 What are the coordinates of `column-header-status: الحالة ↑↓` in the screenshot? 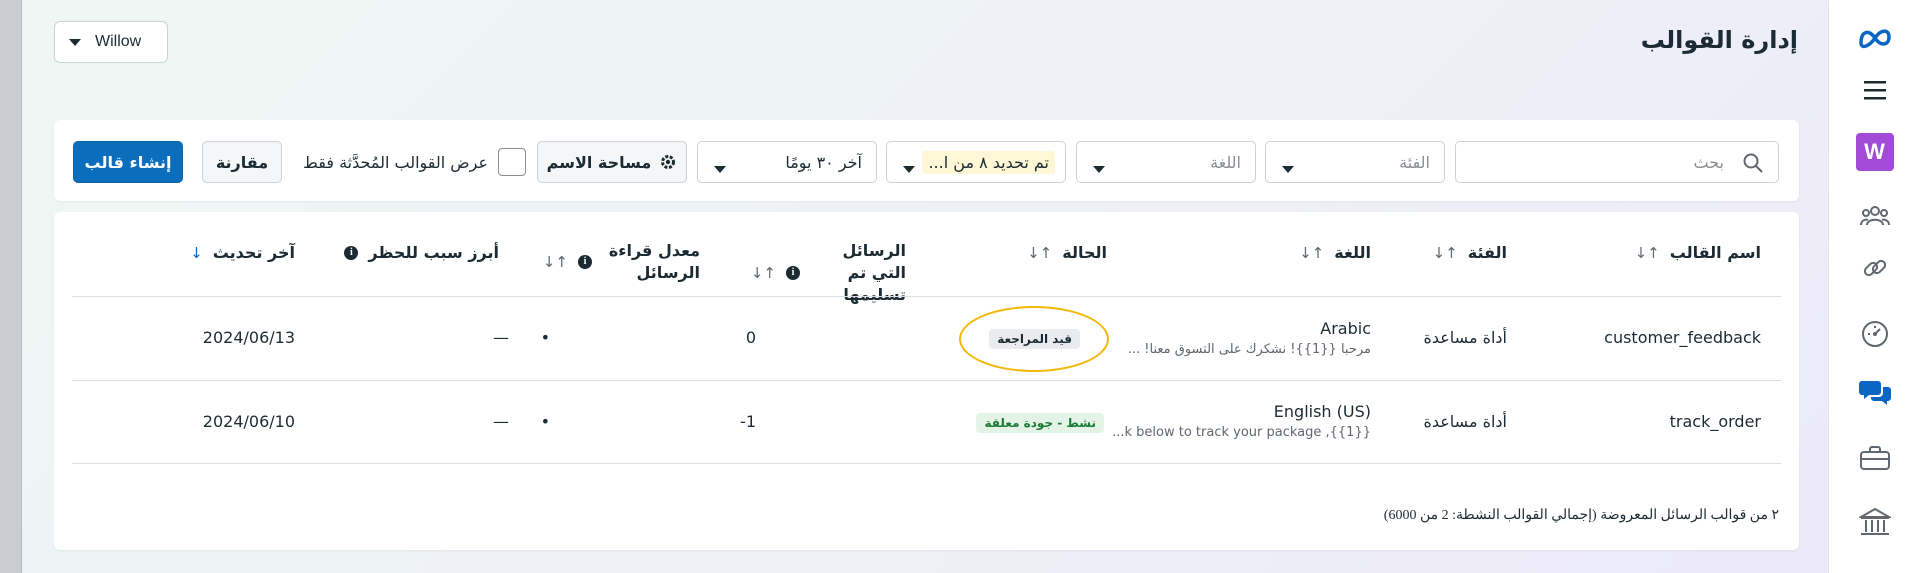 It's located at (1067, 253).